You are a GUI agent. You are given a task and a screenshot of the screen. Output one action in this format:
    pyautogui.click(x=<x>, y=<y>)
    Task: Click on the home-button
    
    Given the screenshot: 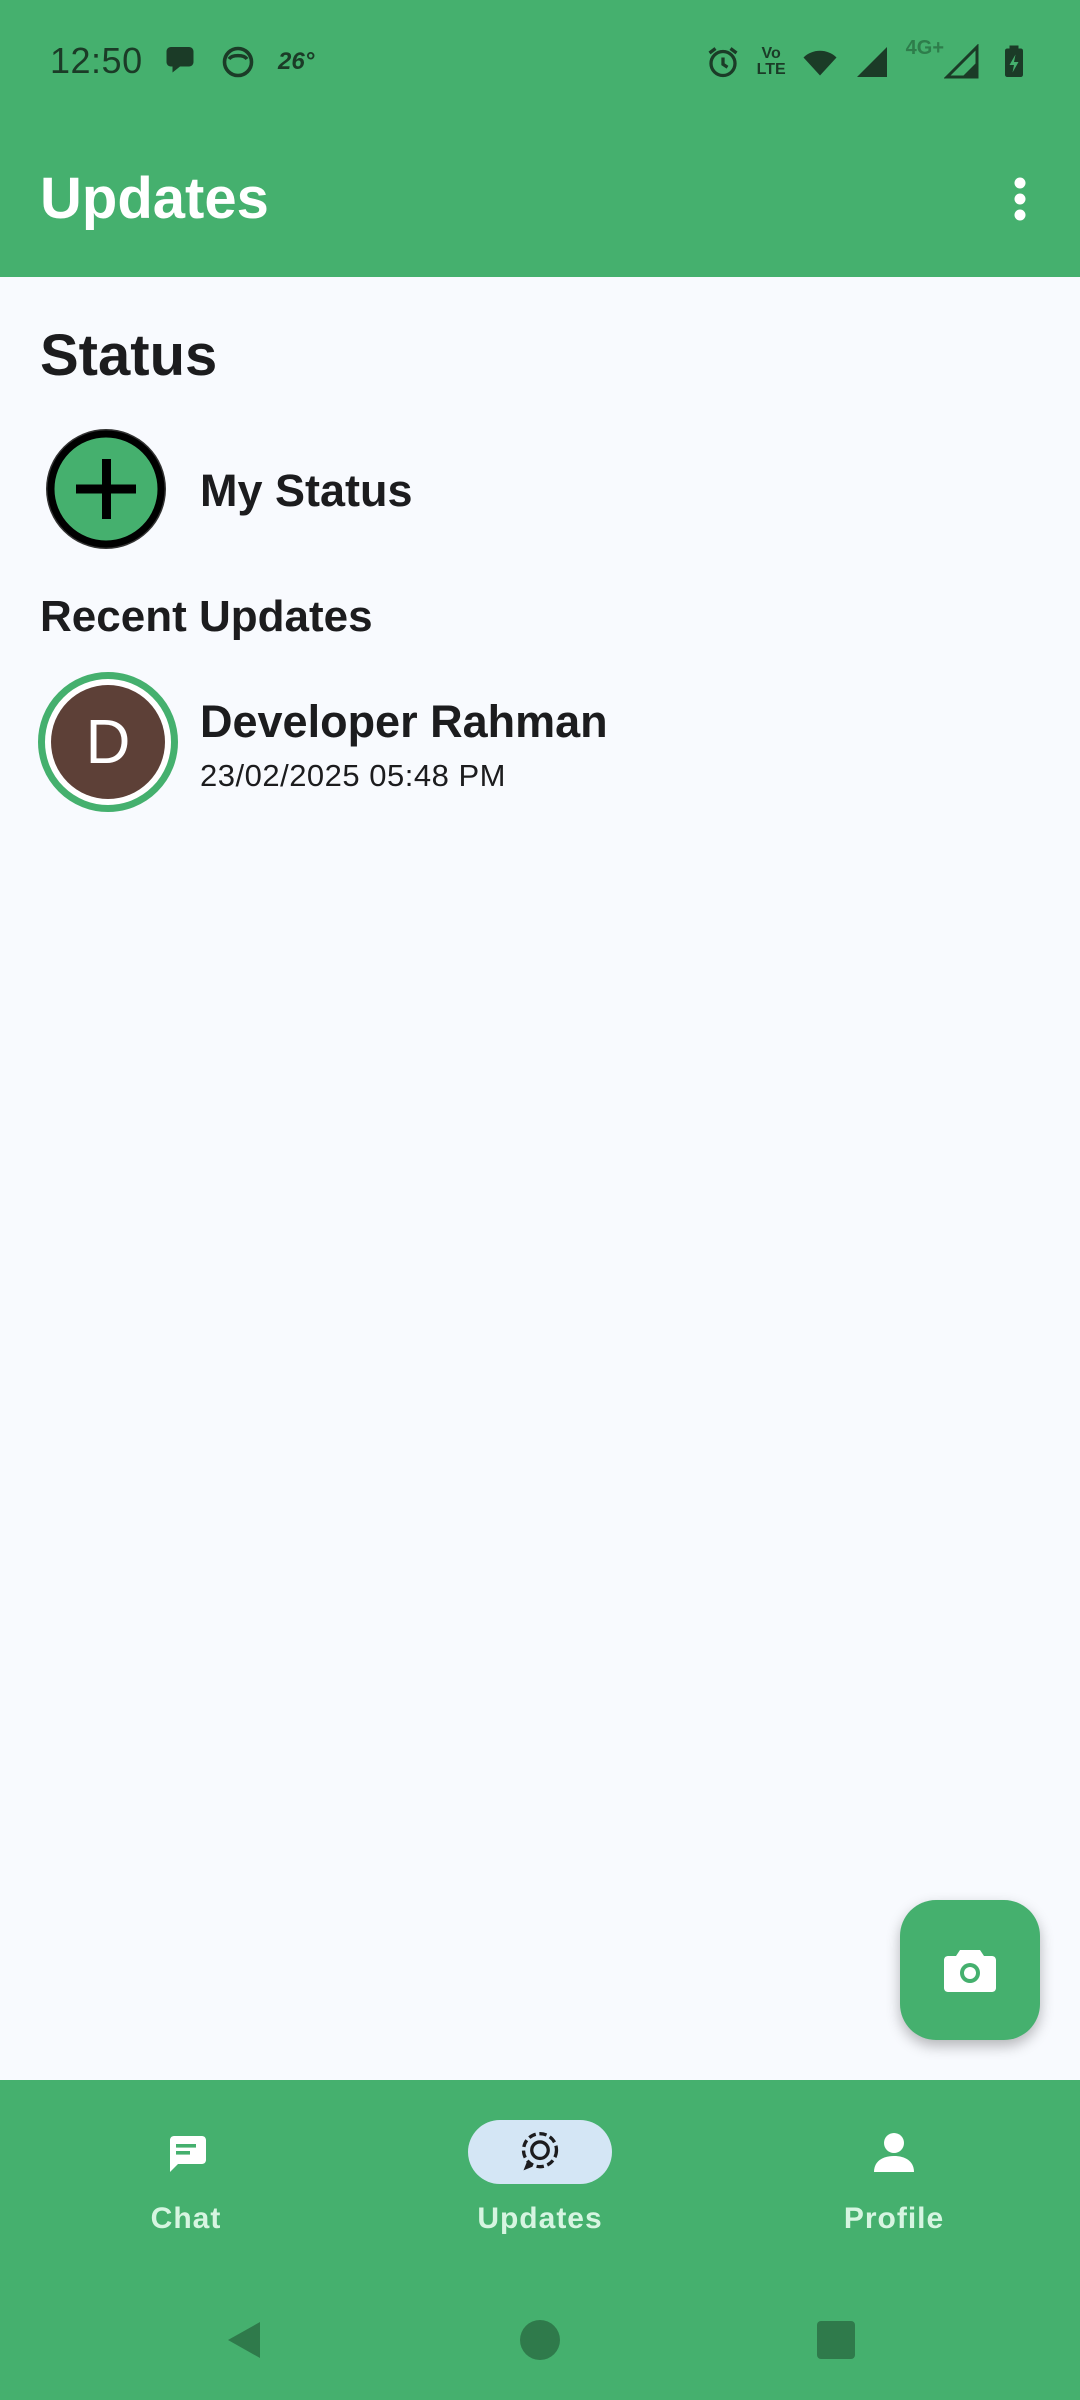 What is the action you would take?
    pyautogui.click(x=540, y=2340)
    